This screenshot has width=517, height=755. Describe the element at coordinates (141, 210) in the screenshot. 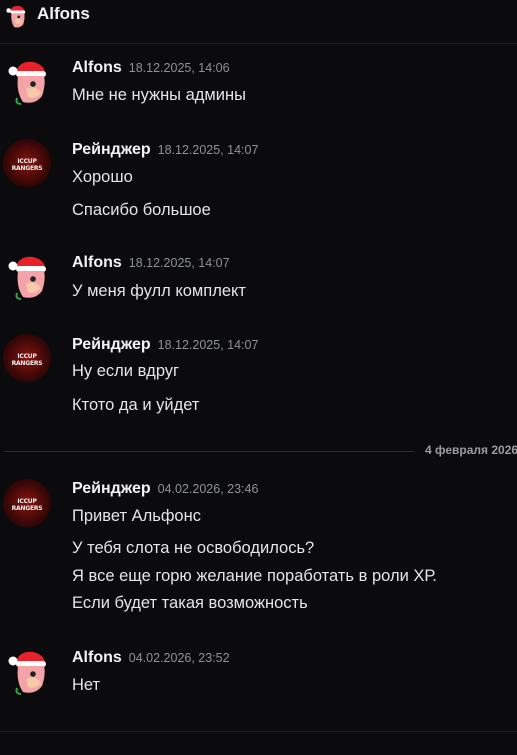

I see `message-text: Спасибо большое` at that location.